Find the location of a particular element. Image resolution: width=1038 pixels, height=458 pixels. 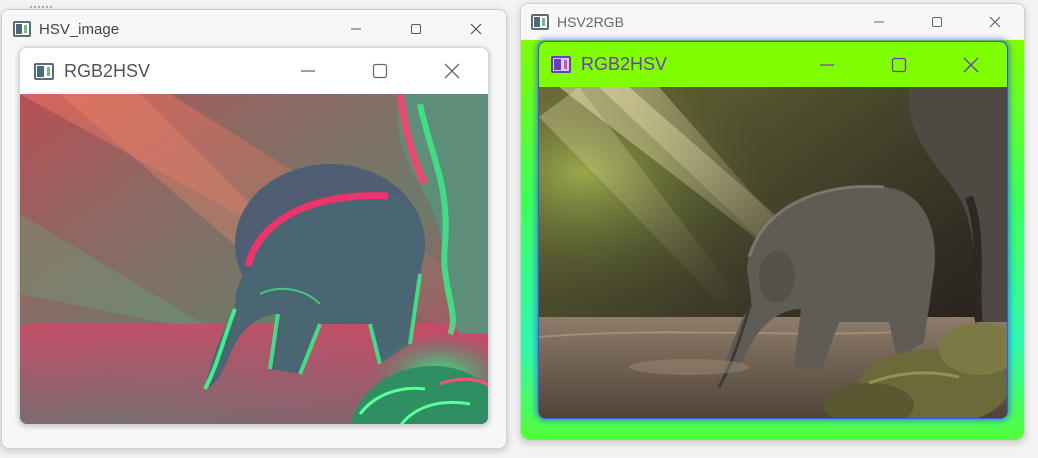

window-title: HSV_image is located at coordinates (79, 29).